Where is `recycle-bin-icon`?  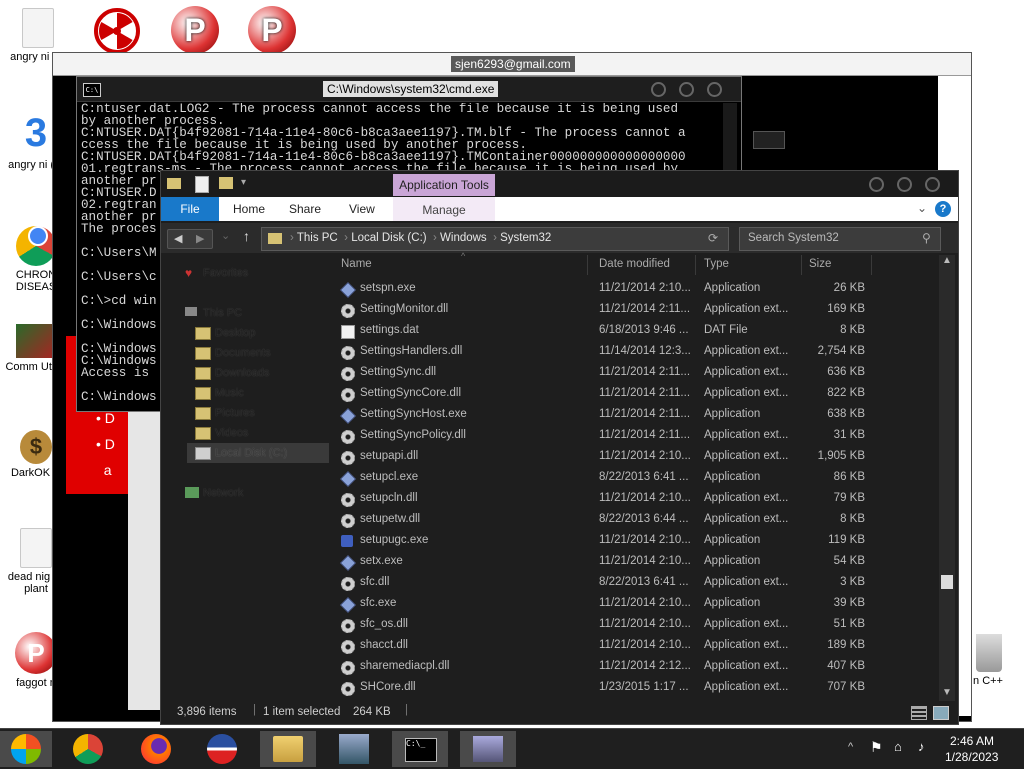
recycle-bin-icon is located at coordinates (989, 653).